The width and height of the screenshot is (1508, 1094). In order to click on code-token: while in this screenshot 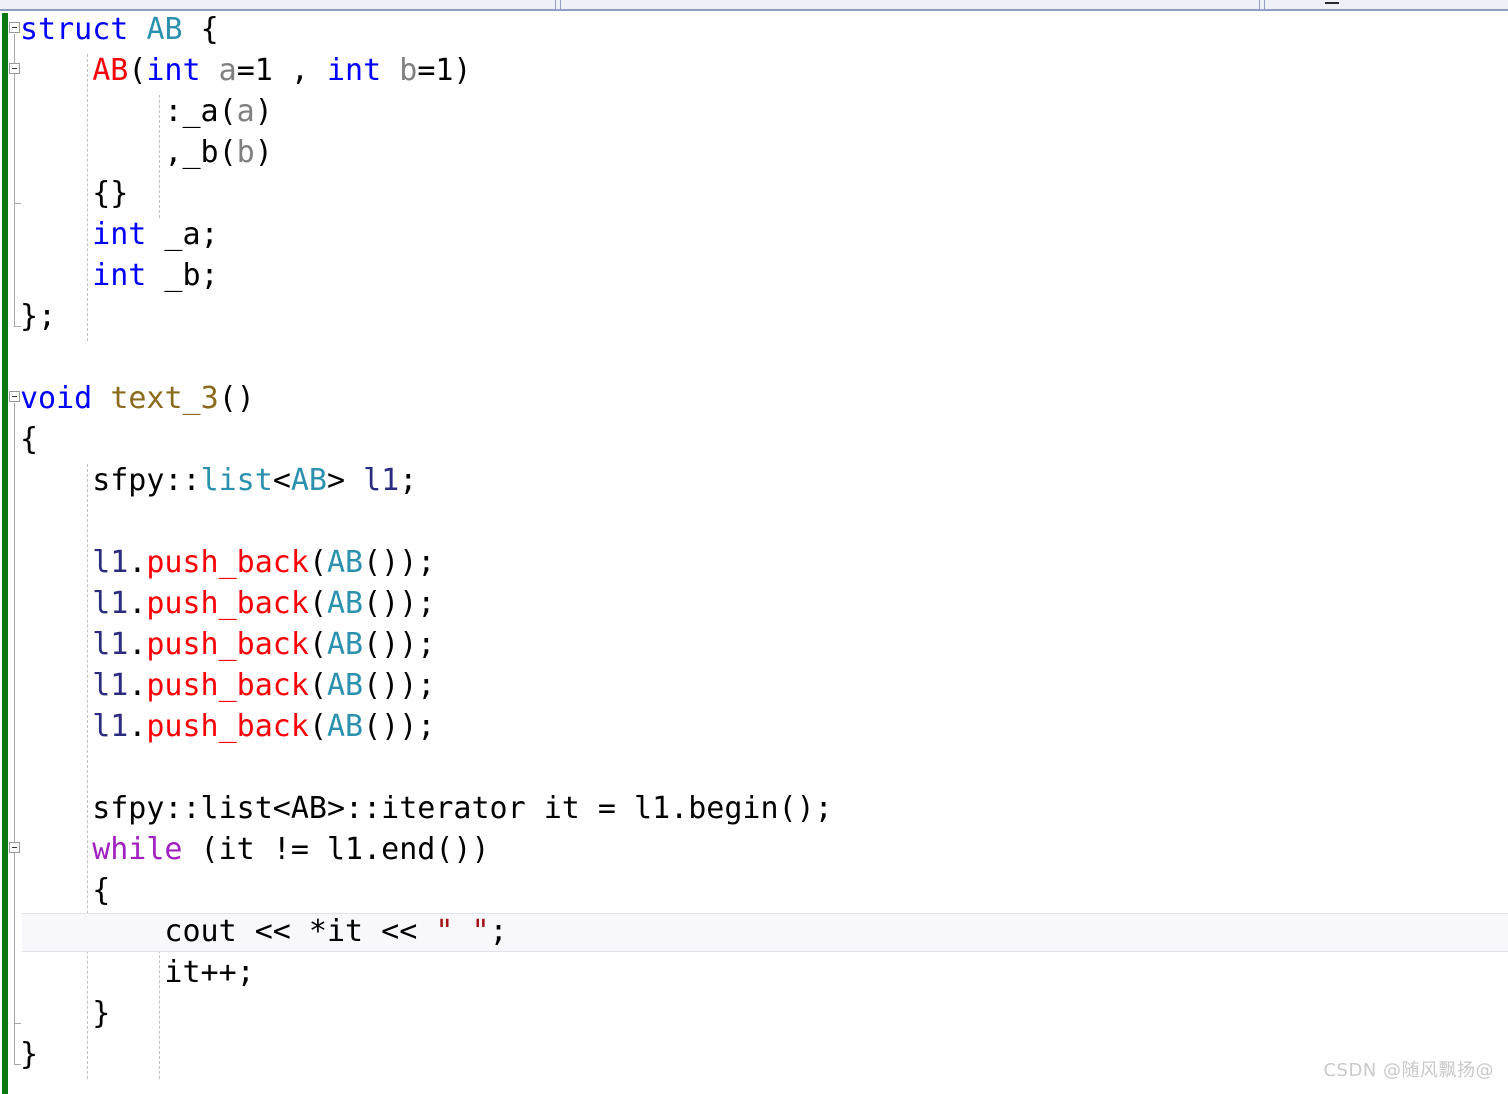, I will do `click(137, 849)`.